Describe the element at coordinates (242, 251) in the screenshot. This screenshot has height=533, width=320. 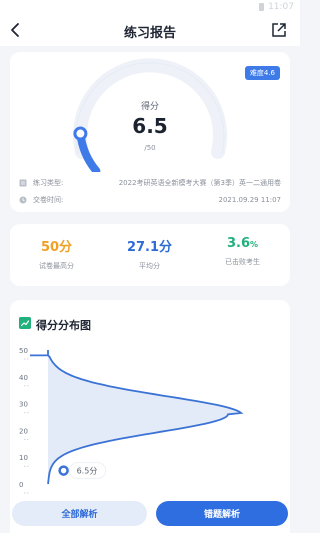
I see `stat-beaten: 3.6% 已击败考生` at that location.